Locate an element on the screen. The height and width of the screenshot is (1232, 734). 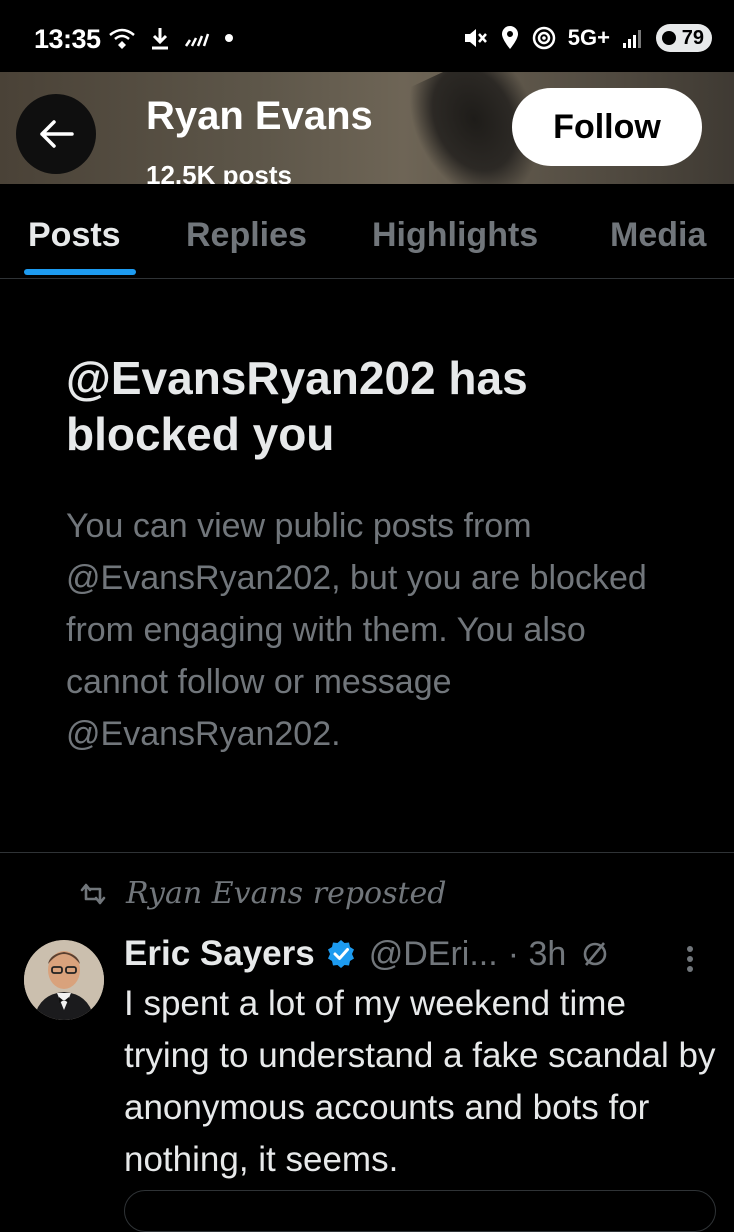
repost-indicator: Ryan Evans reposted is located at coordinates (262, 893).